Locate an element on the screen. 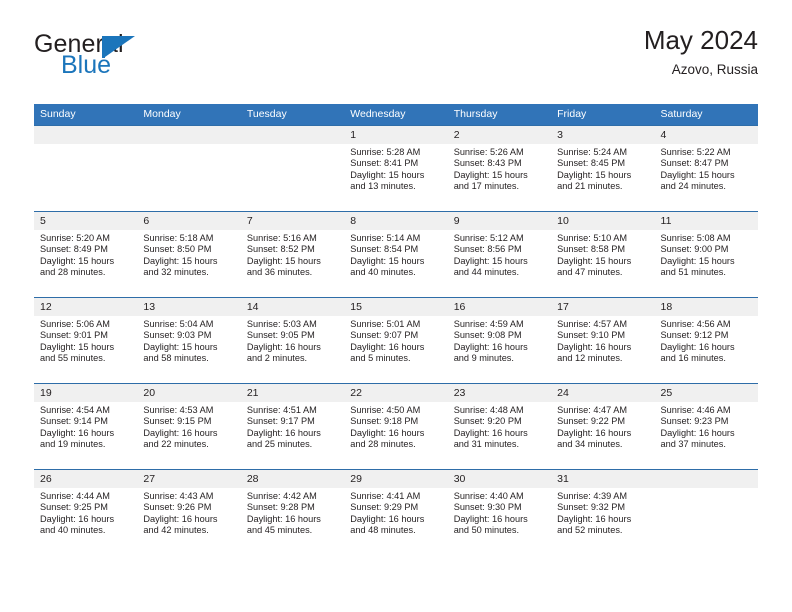  day-detail-line: Sunrise: 4:53 AM is located at coordinates (178, 410).